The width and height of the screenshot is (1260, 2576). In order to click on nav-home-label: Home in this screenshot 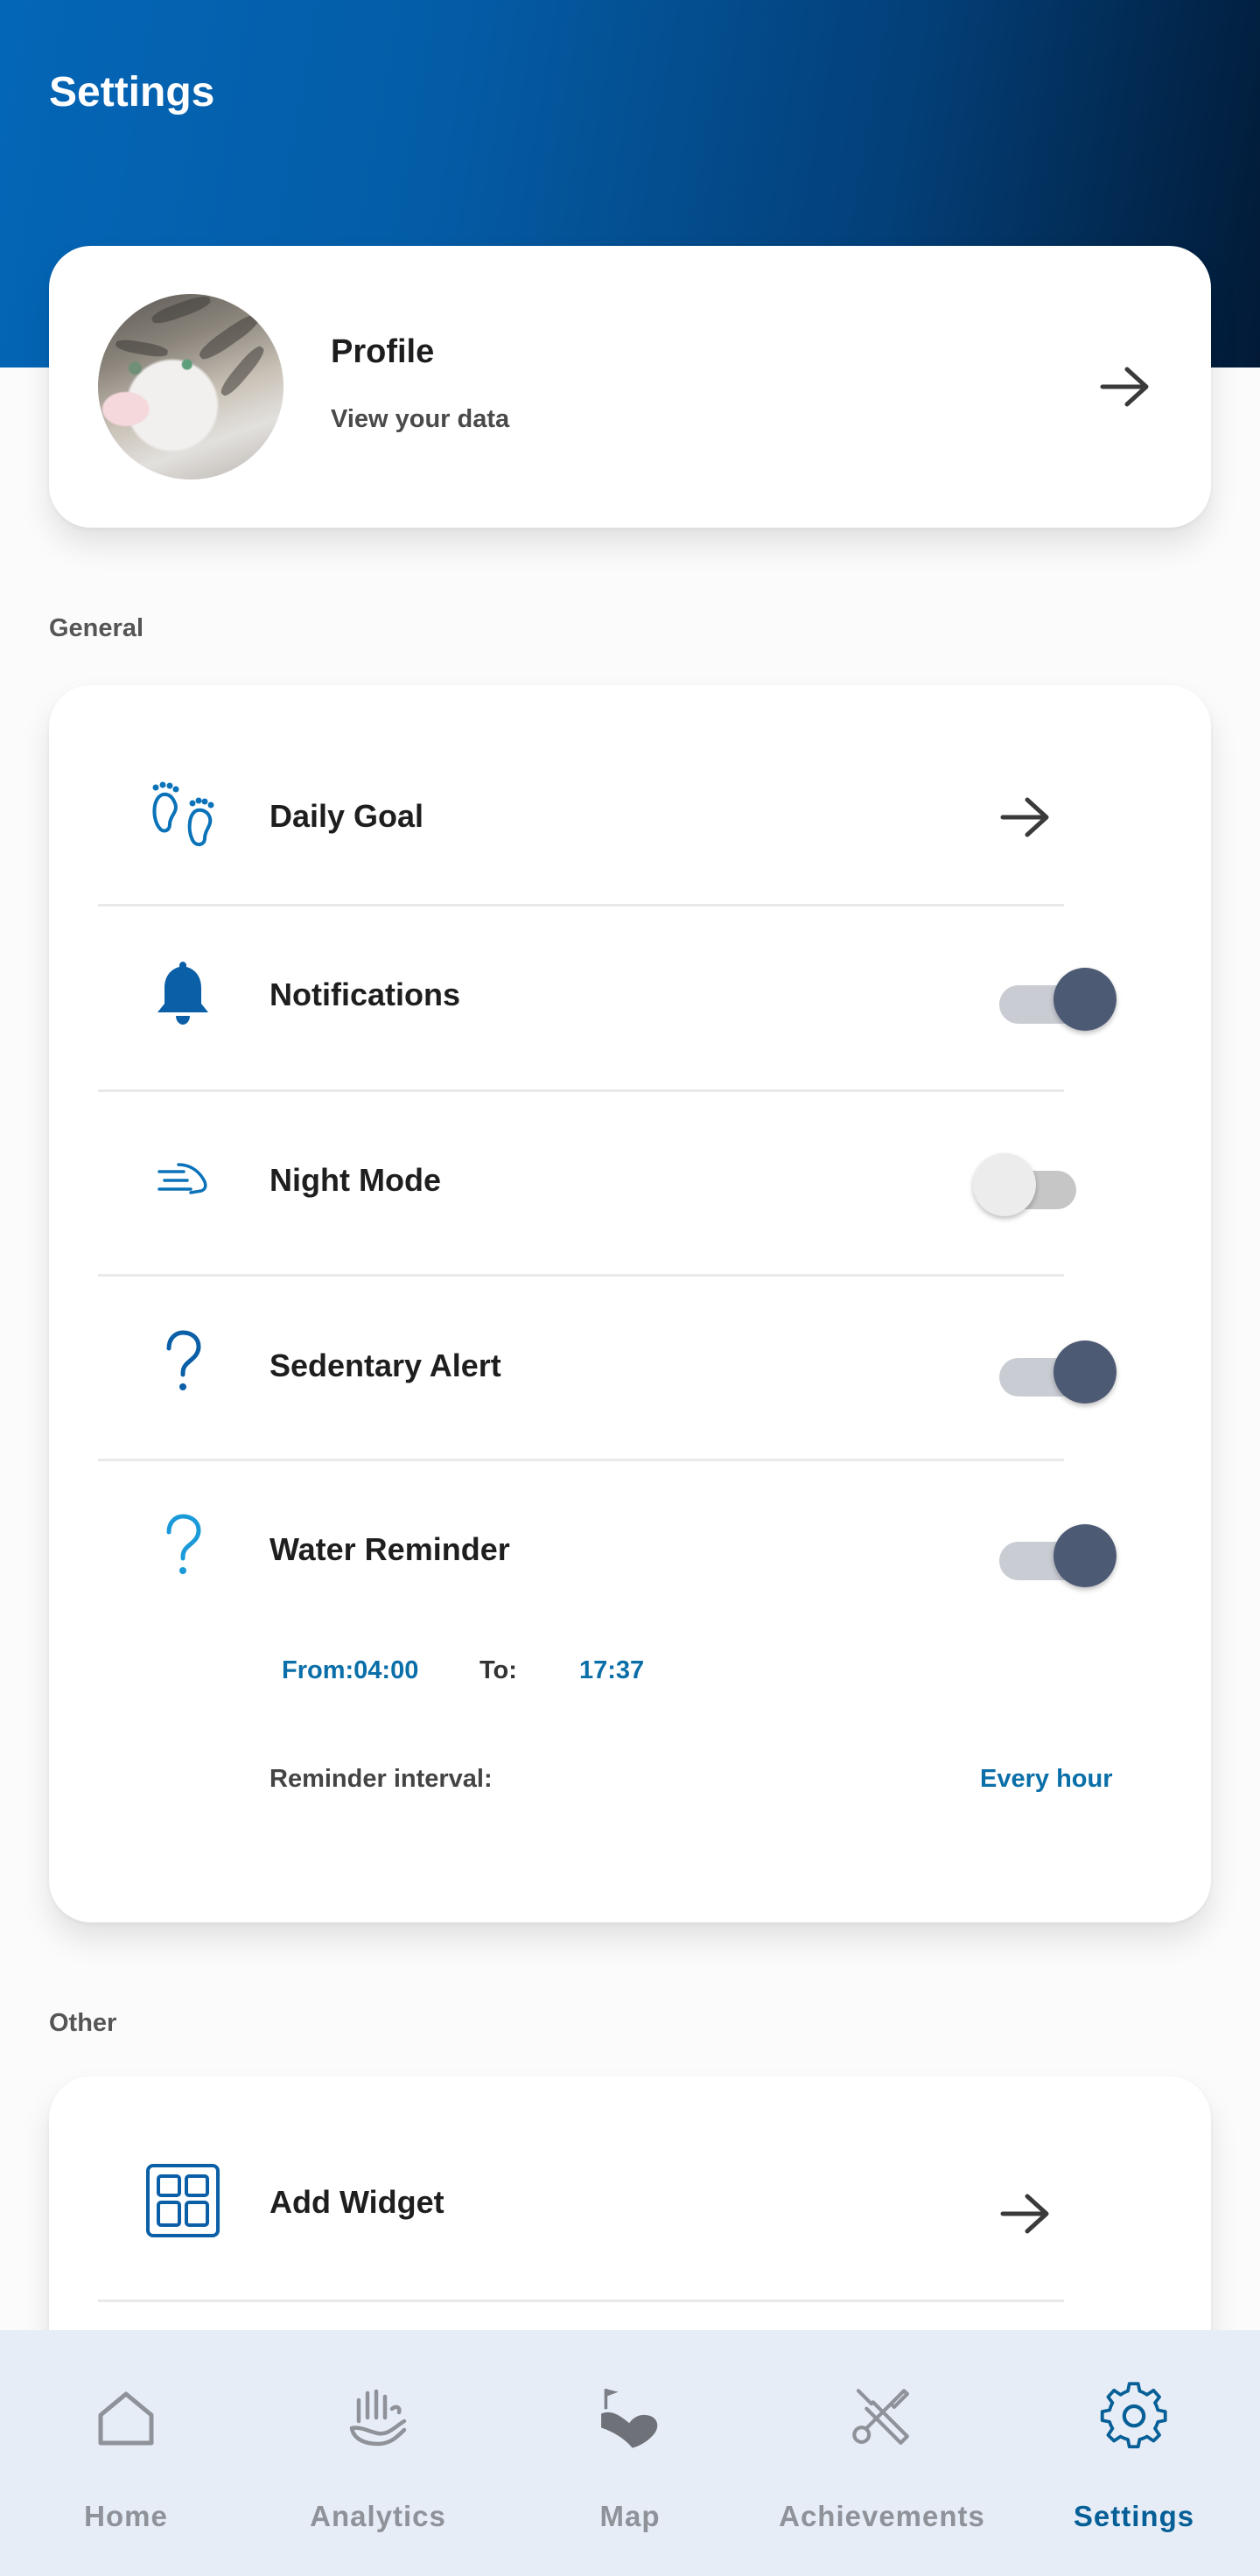, I will do `click(126, 2516)`.